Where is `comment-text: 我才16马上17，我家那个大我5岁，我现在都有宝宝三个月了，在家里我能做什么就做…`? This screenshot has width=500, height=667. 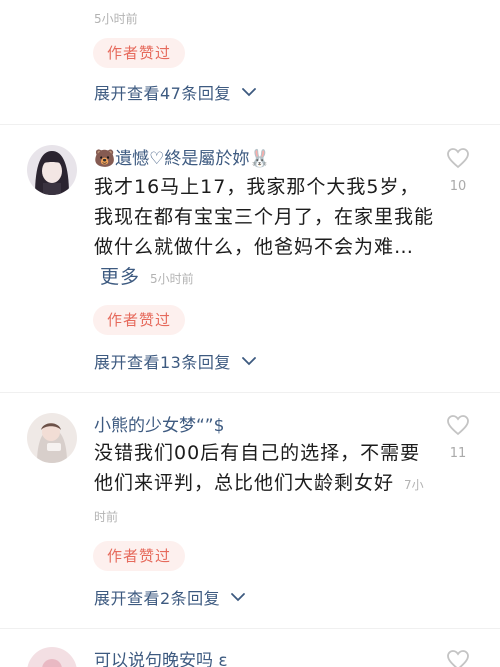
comment-text: 我才16马上17，我家那个大我5岁，我现在都有宝宝三个月了，在家里我能做什么就做… is located at coordinates (264, 233).